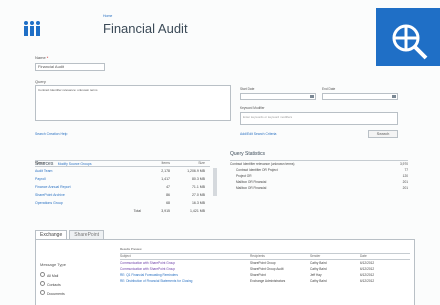 Image resolution: width=440 pixels, height=305 pixels. I want to click on table-row: SharePoint Archive 86 27.0 MB, so click(122, 195).